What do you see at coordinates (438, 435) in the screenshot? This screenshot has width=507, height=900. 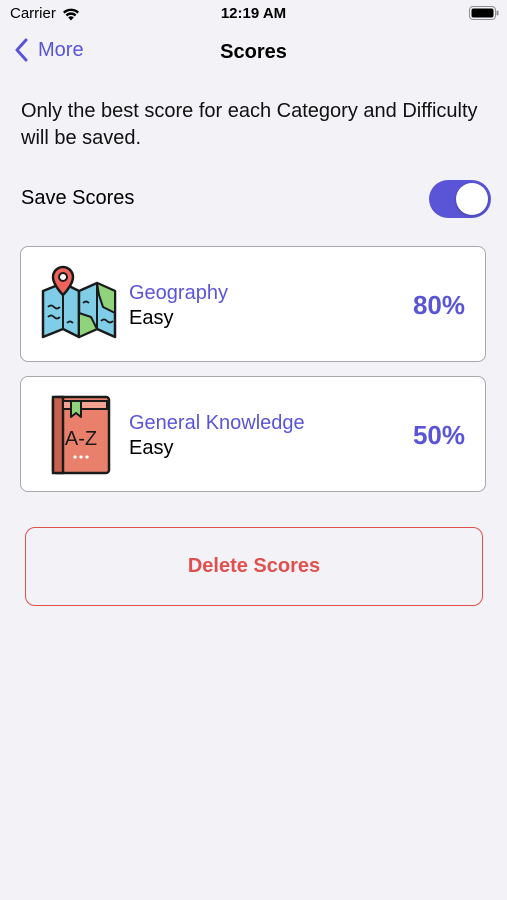 I see `score-value: 50%` at bounding box center [438, 435].